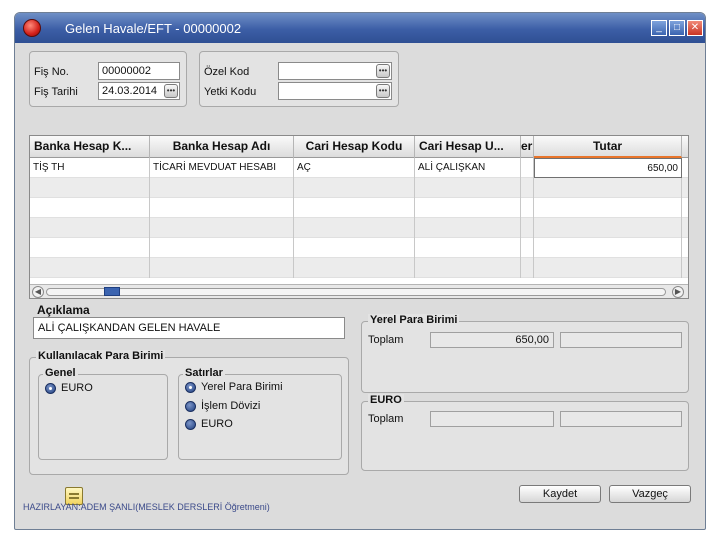  I want to click on scroll-track, so click(356, 292).